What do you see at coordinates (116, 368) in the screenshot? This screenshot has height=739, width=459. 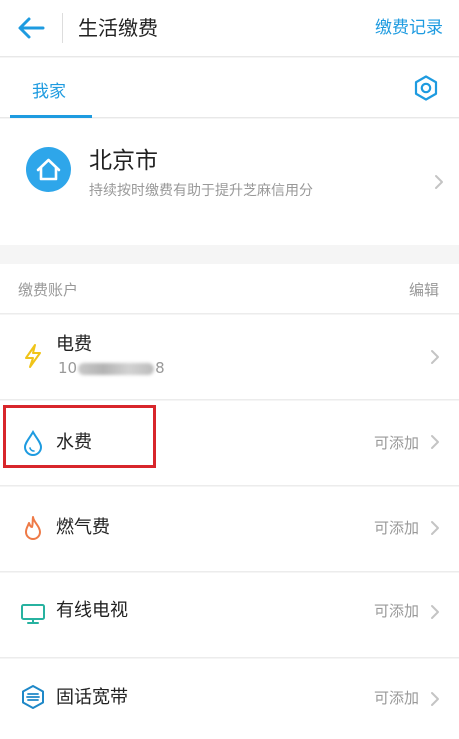 I see `masked-digits` at bounding box center [116, 368].